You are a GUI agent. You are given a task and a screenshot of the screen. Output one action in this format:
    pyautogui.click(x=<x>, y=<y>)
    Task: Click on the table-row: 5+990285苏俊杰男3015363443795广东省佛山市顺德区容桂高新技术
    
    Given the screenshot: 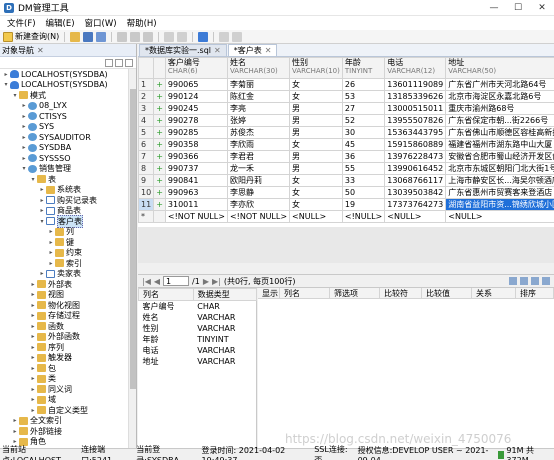 What is the action you would take?
    pyautogui.click(x=346, y=132)
    